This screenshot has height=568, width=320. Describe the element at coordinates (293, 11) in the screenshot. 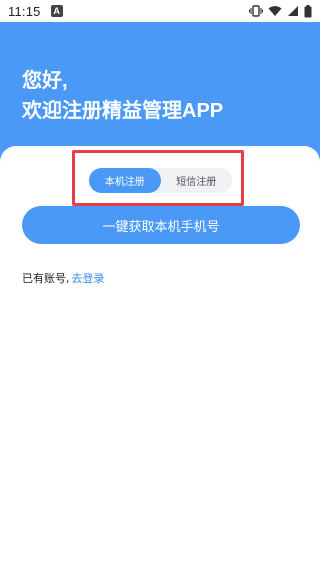

I see `signal-icon` at that location.